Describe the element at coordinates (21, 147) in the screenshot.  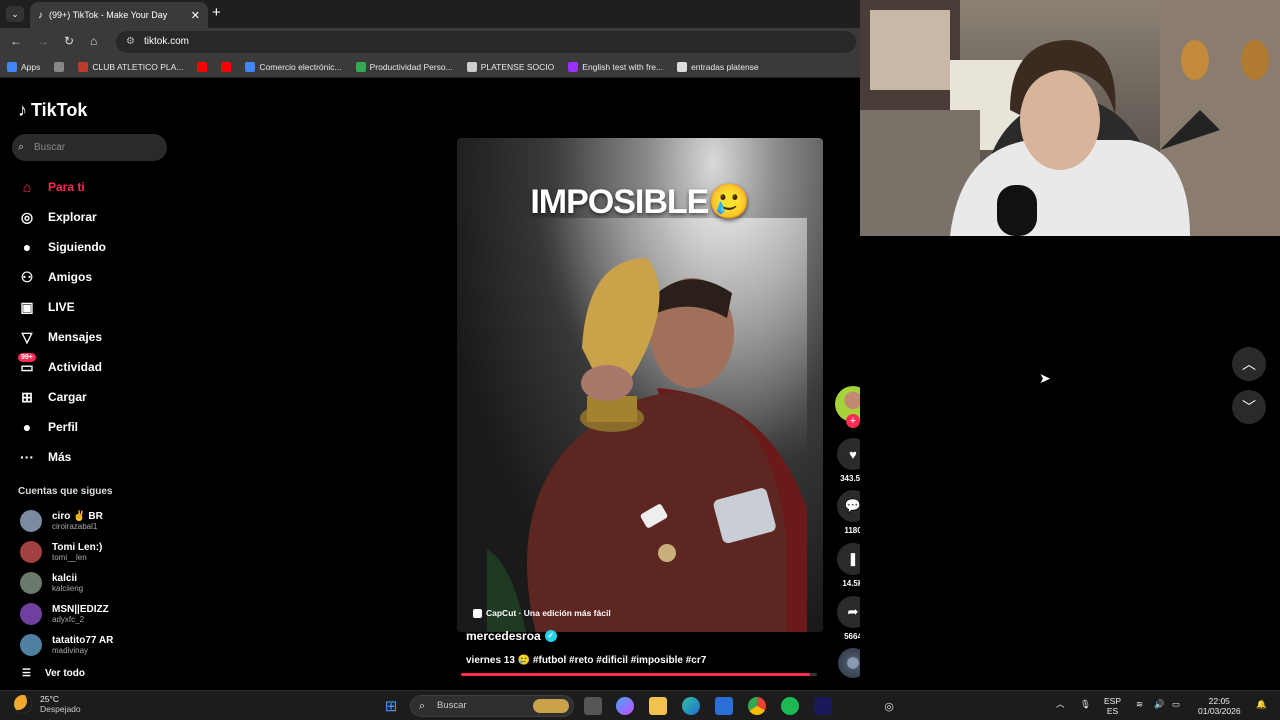
I see `search-icon: ⌕` at that location.